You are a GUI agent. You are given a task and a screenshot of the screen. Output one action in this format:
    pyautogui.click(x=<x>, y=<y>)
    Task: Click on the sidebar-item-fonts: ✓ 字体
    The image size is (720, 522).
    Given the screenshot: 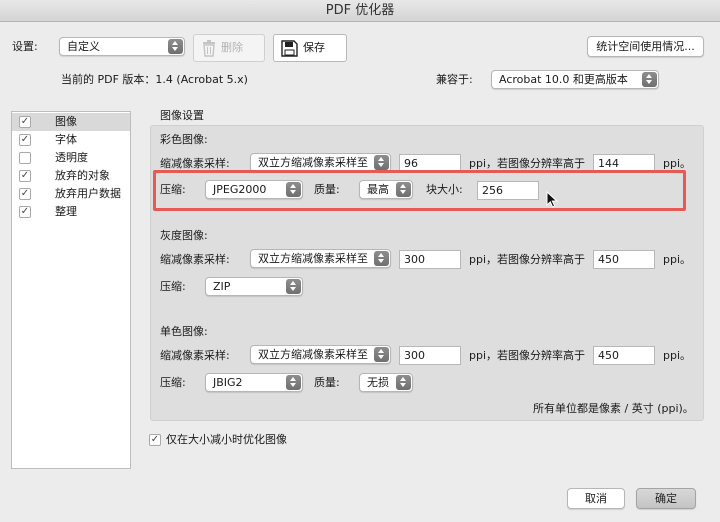 What is the action you would take?
    pyautogui.click(x=71, y=140)
    